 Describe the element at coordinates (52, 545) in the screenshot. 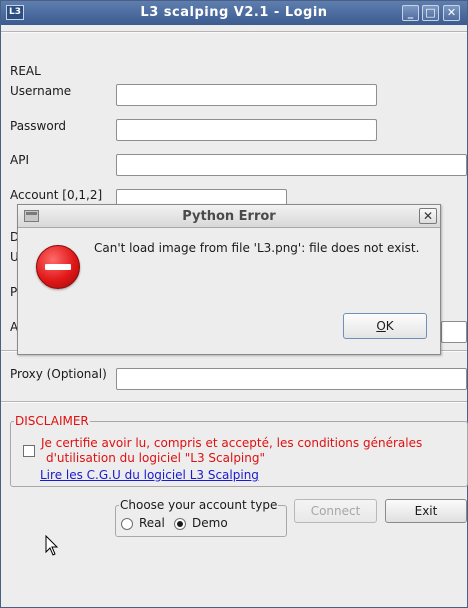

I see `mouse-cursor-icon` at that location.